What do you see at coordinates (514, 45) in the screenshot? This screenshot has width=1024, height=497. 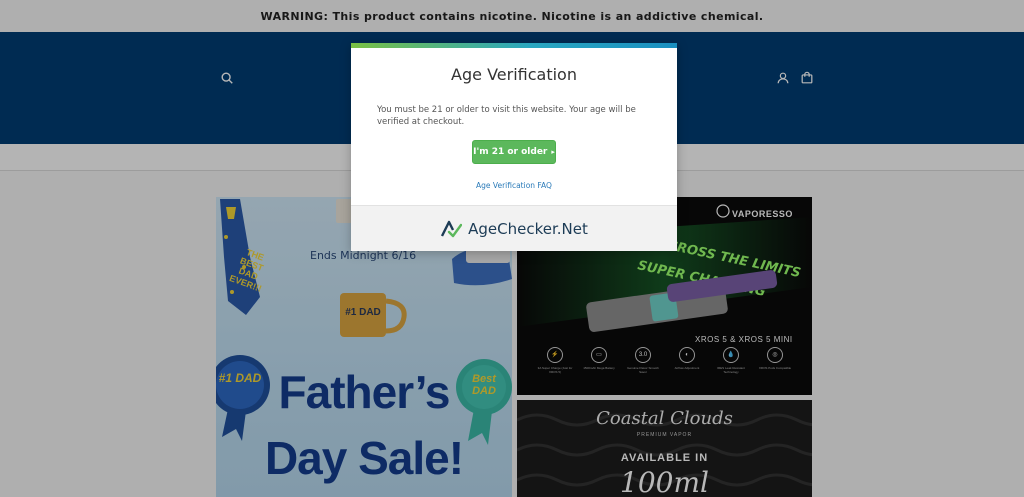 I see `modal-accent-bar` at bounding box center [514, 45].